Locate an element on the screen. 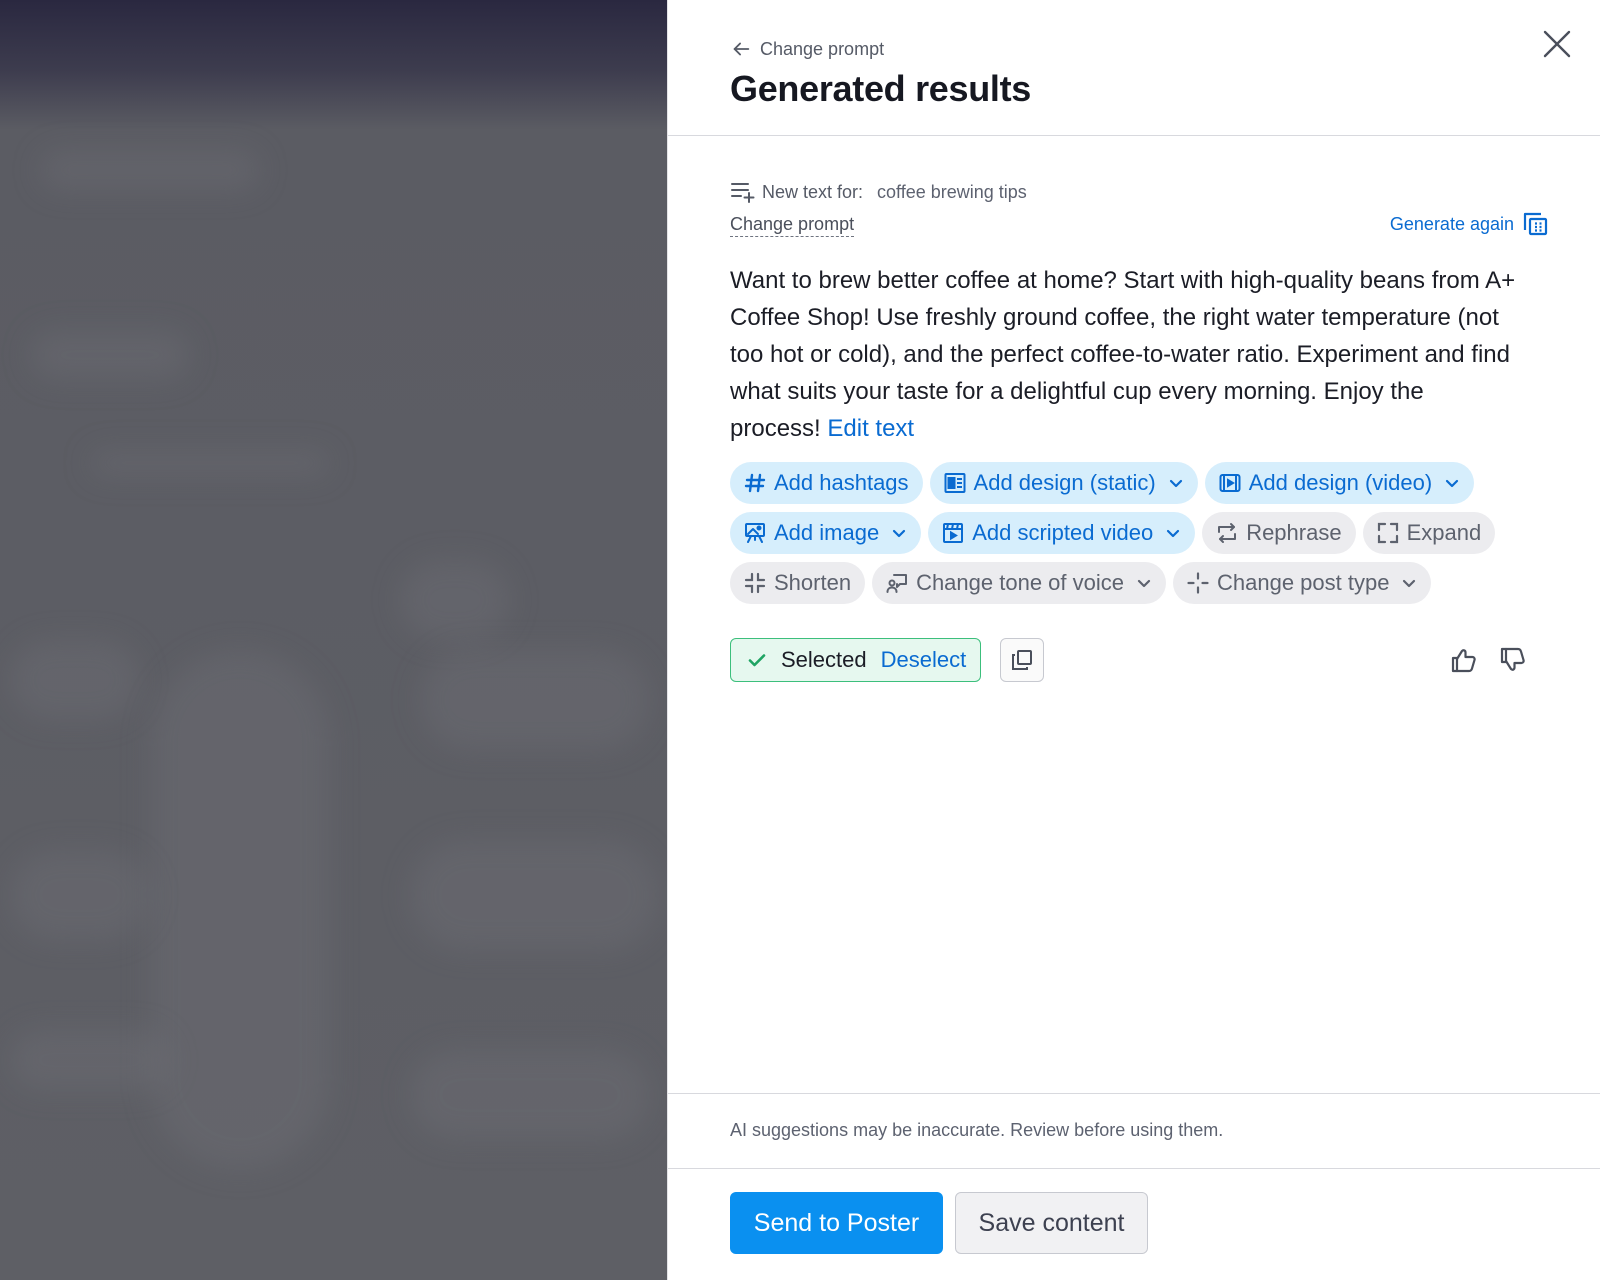  thumbs-up-button is located at coordinates (1464, 660).